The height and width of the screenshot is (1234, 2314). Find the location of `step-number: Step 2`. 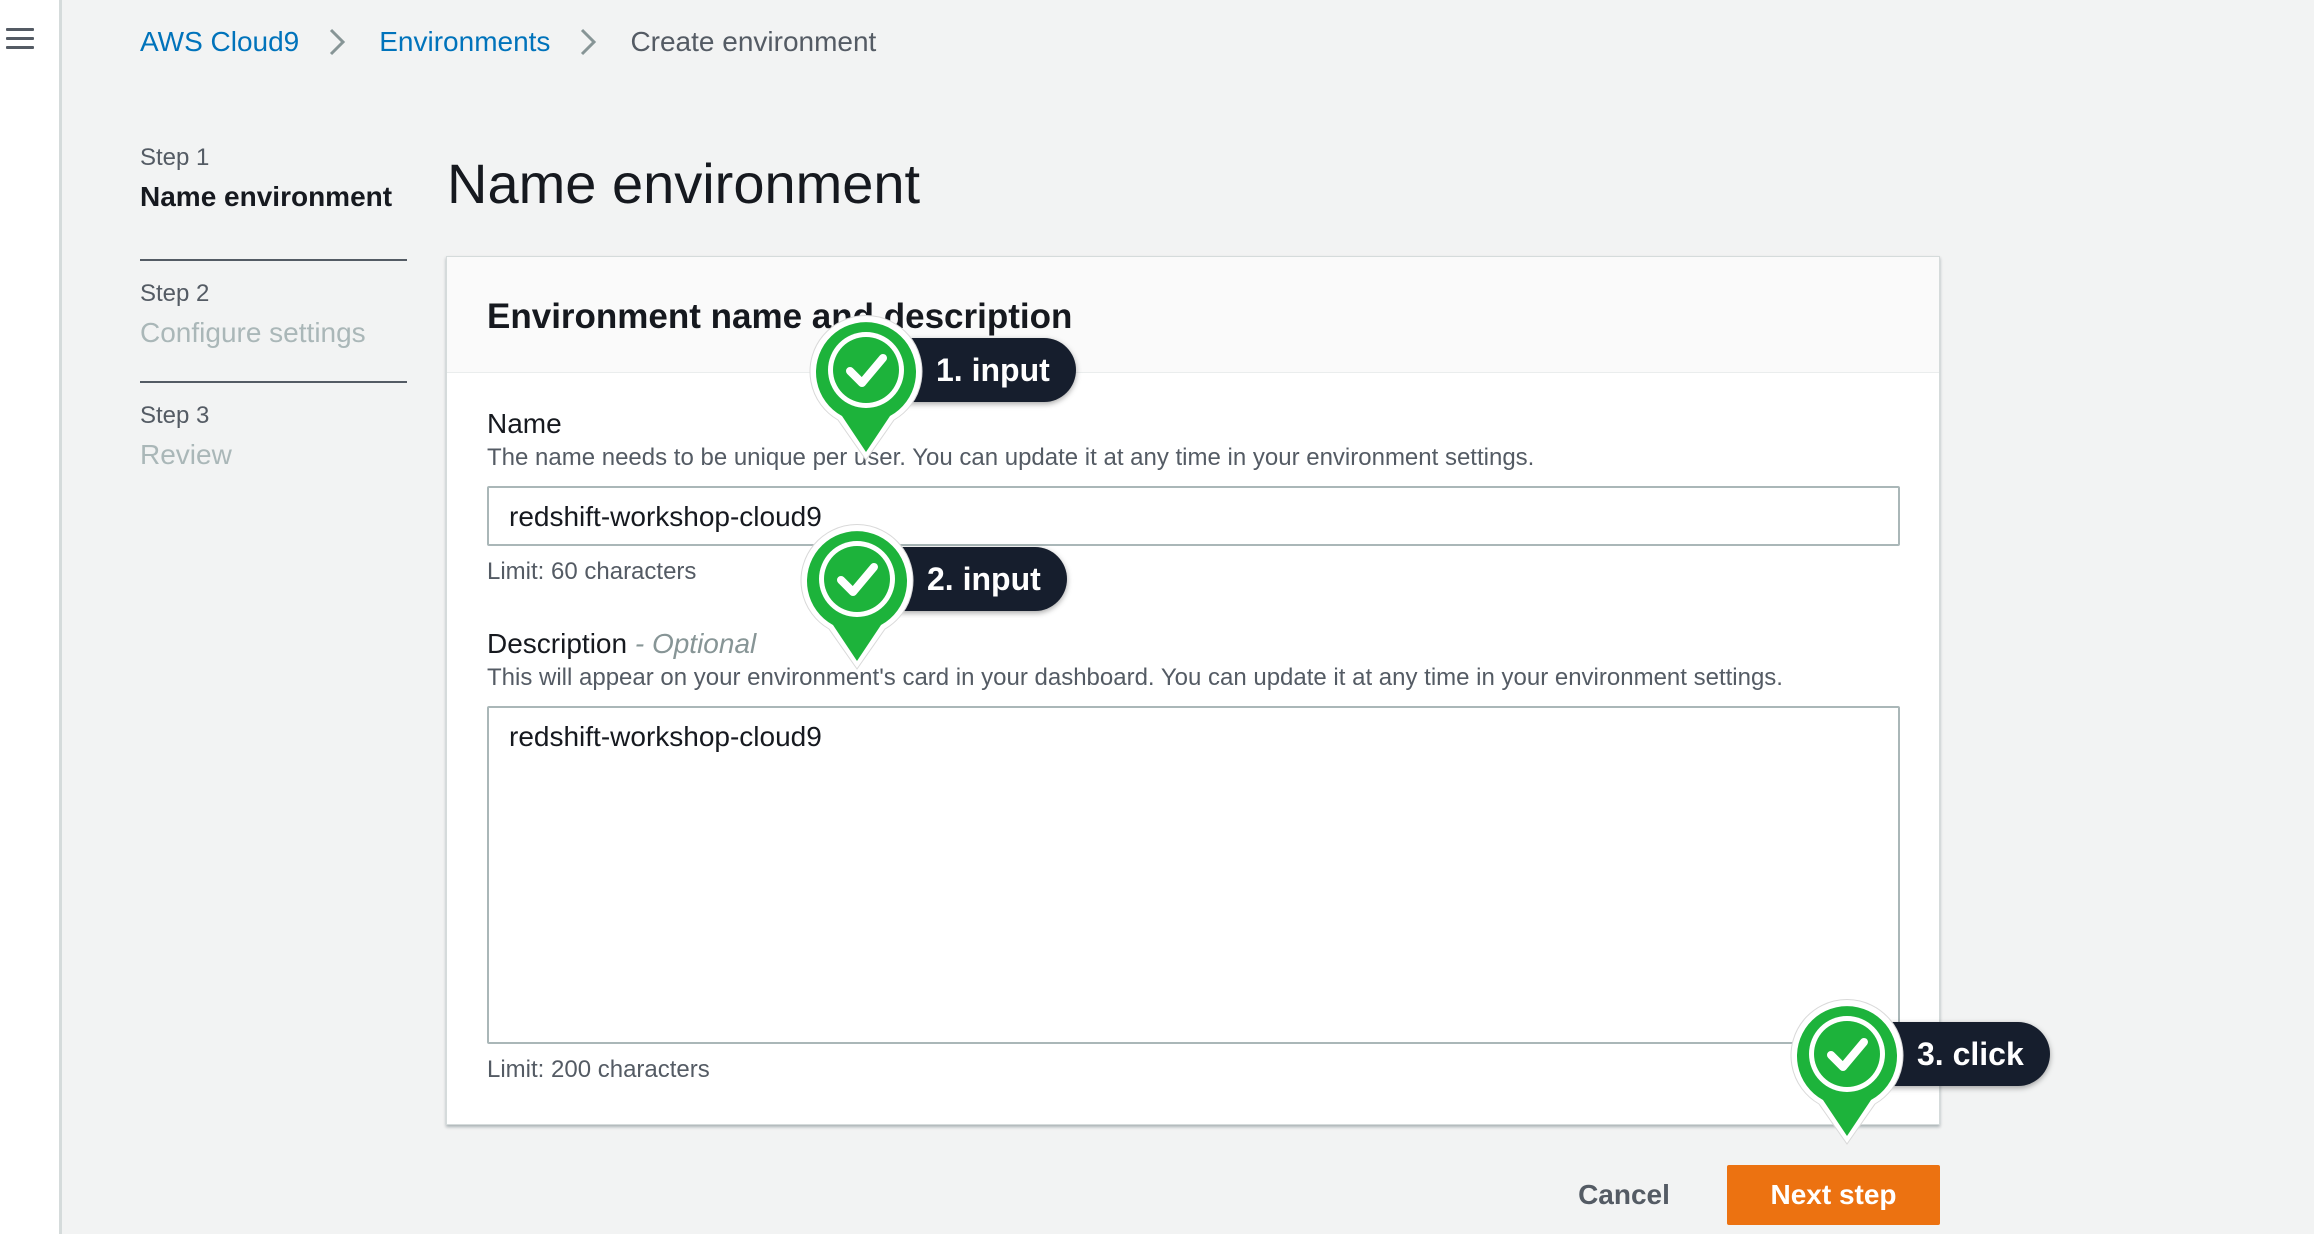

step-number: Step 2 is located at coordinates (175, 293).